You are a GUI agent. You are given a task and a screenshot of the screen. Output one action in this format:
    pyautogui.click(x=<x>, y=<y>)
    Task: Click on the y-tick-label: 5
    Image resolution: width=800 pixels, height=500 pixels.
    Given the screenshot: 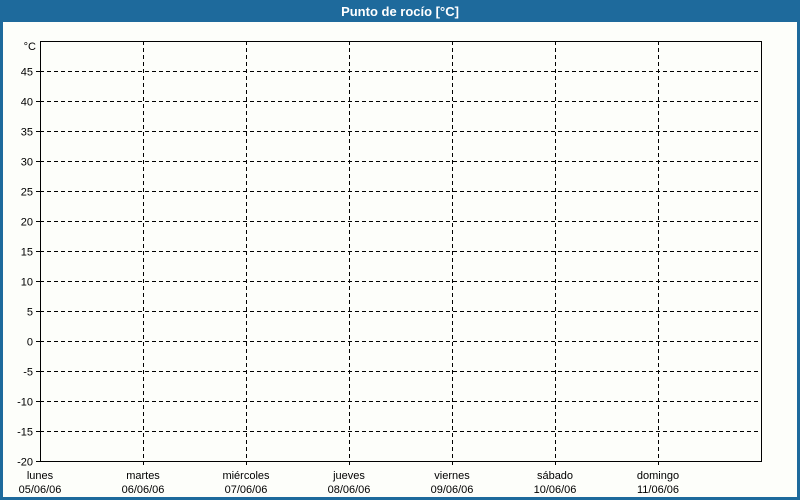 What is the action you would take?
    pyautogui.click(x=30, y=313)
    